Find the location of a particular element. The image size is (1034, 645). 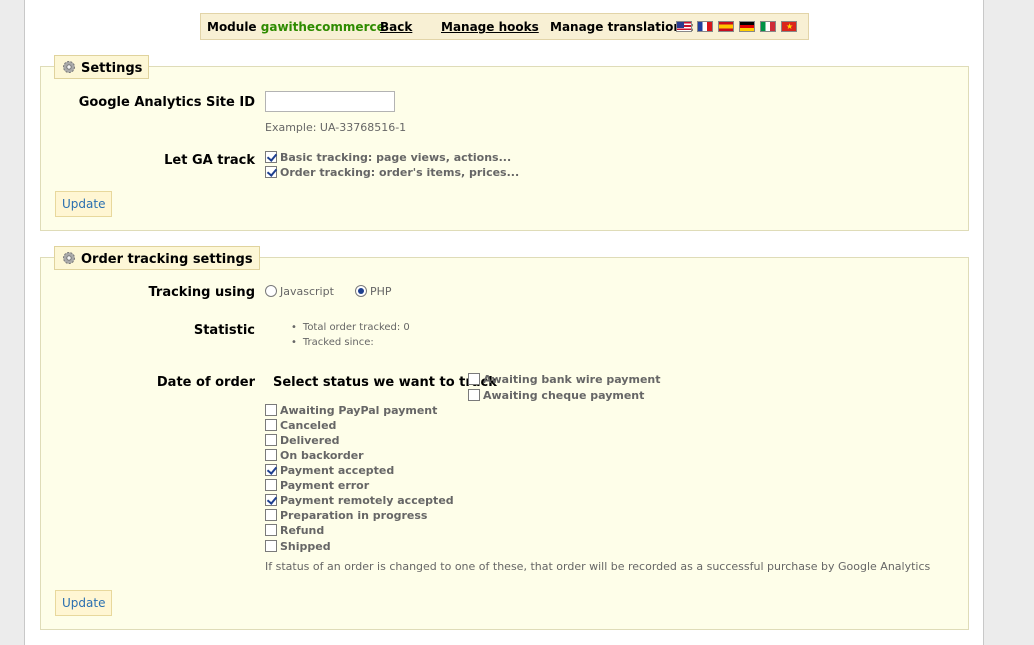

status-label: Canceled is located at coordinates (308, 425).